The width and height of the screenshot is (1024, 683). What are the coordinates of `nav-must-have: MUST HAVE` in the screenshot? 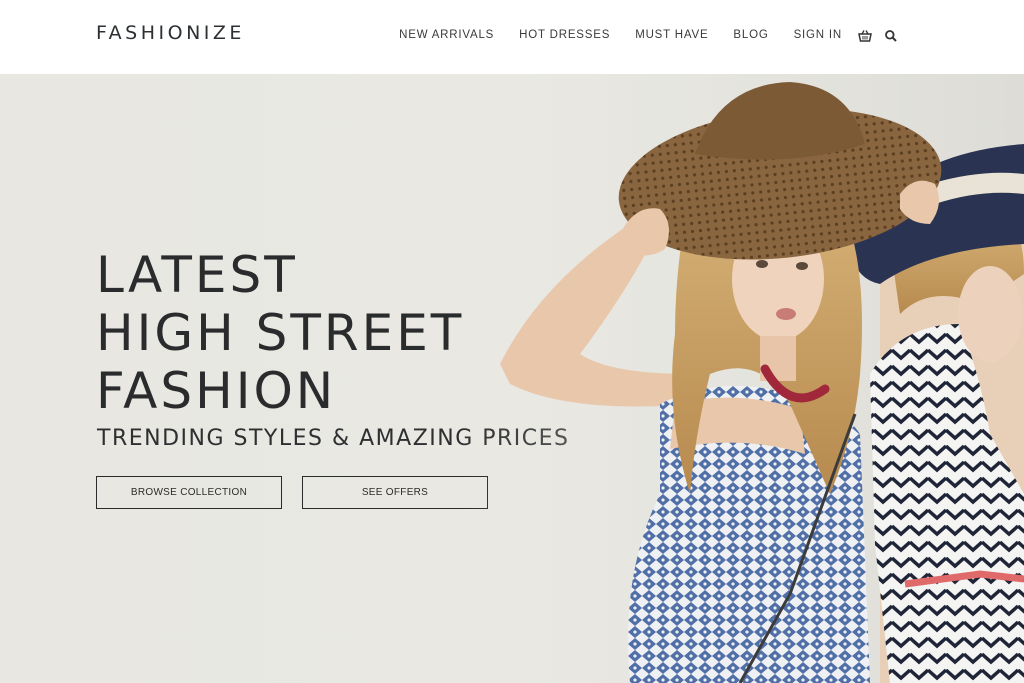 It's located at (671, 35).